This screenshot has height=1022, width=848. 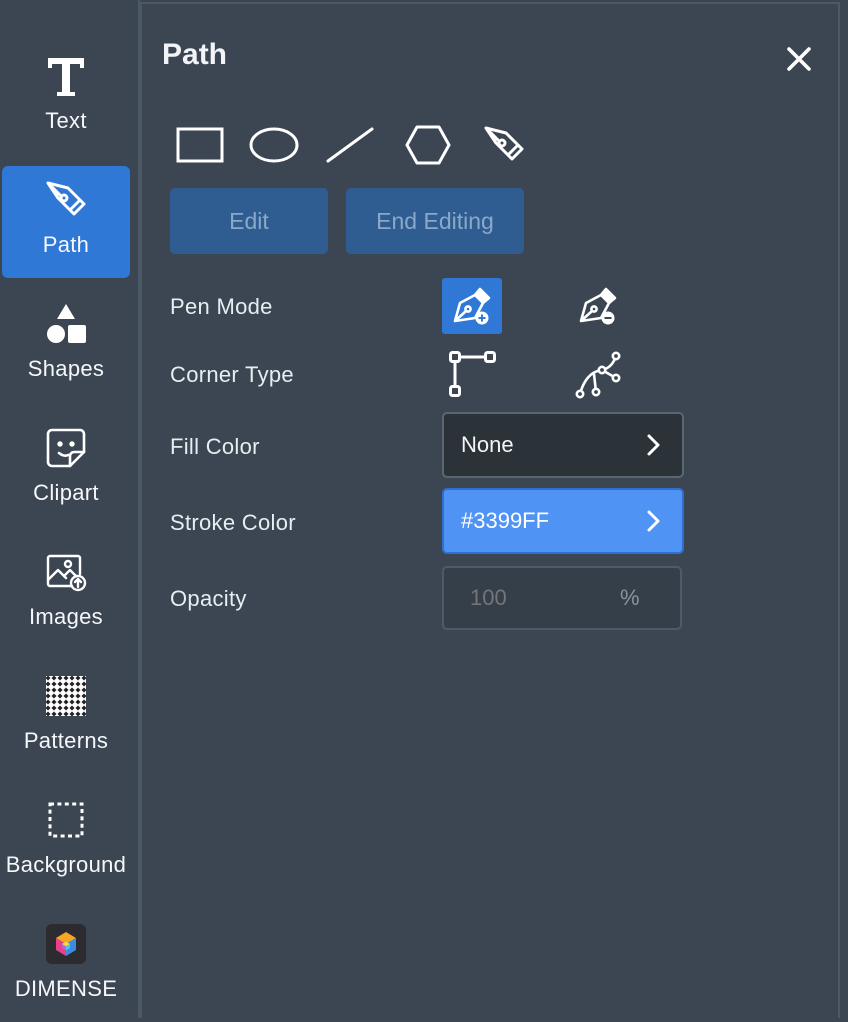 I want to click on dimense-logo-icon, so click(x=66, y=944).